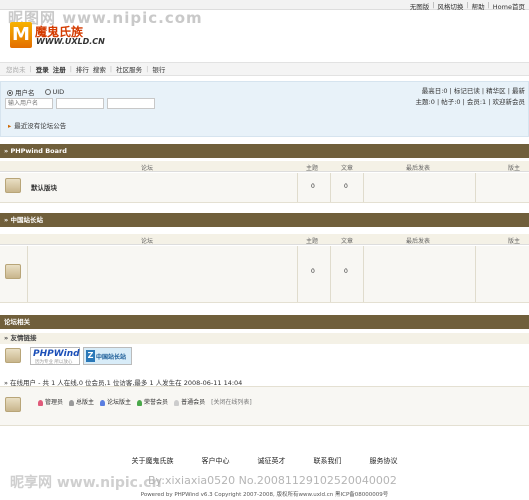 The image size is (529, 500). Describe the element at coordinates (13, 404) in the screenshot. I see `online-folder-icon` at that location.